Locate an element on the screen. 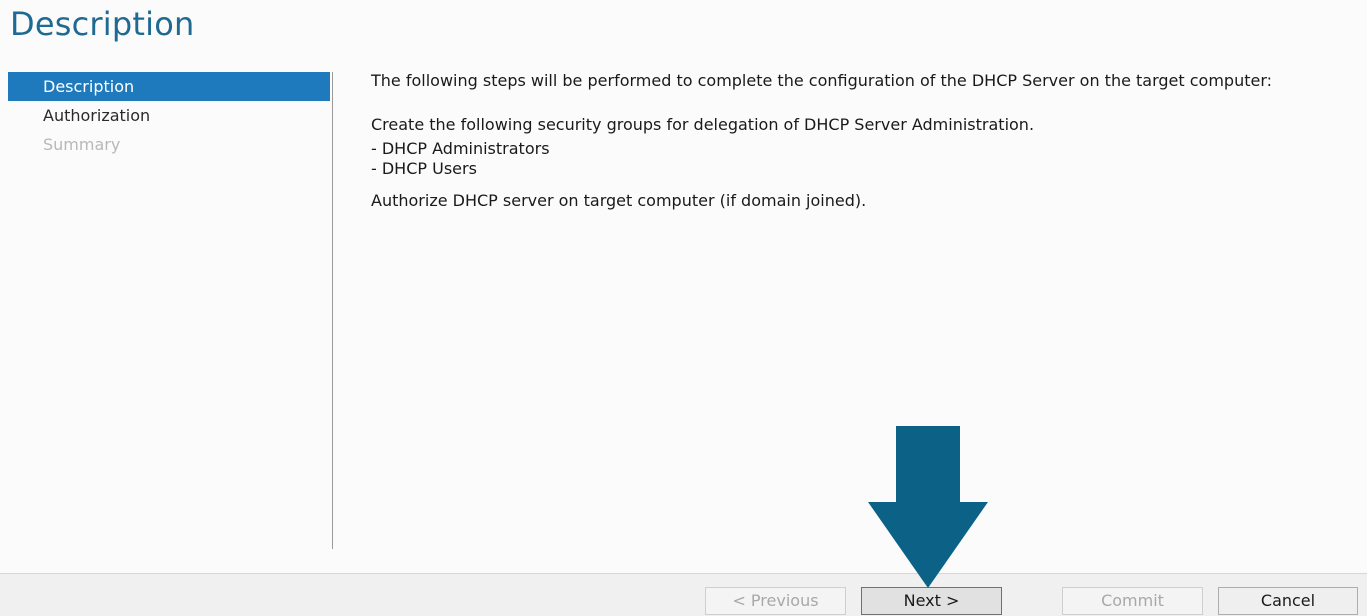  wizard-step-nav: Description Authorization Summary is located at coordinates (169, 115).